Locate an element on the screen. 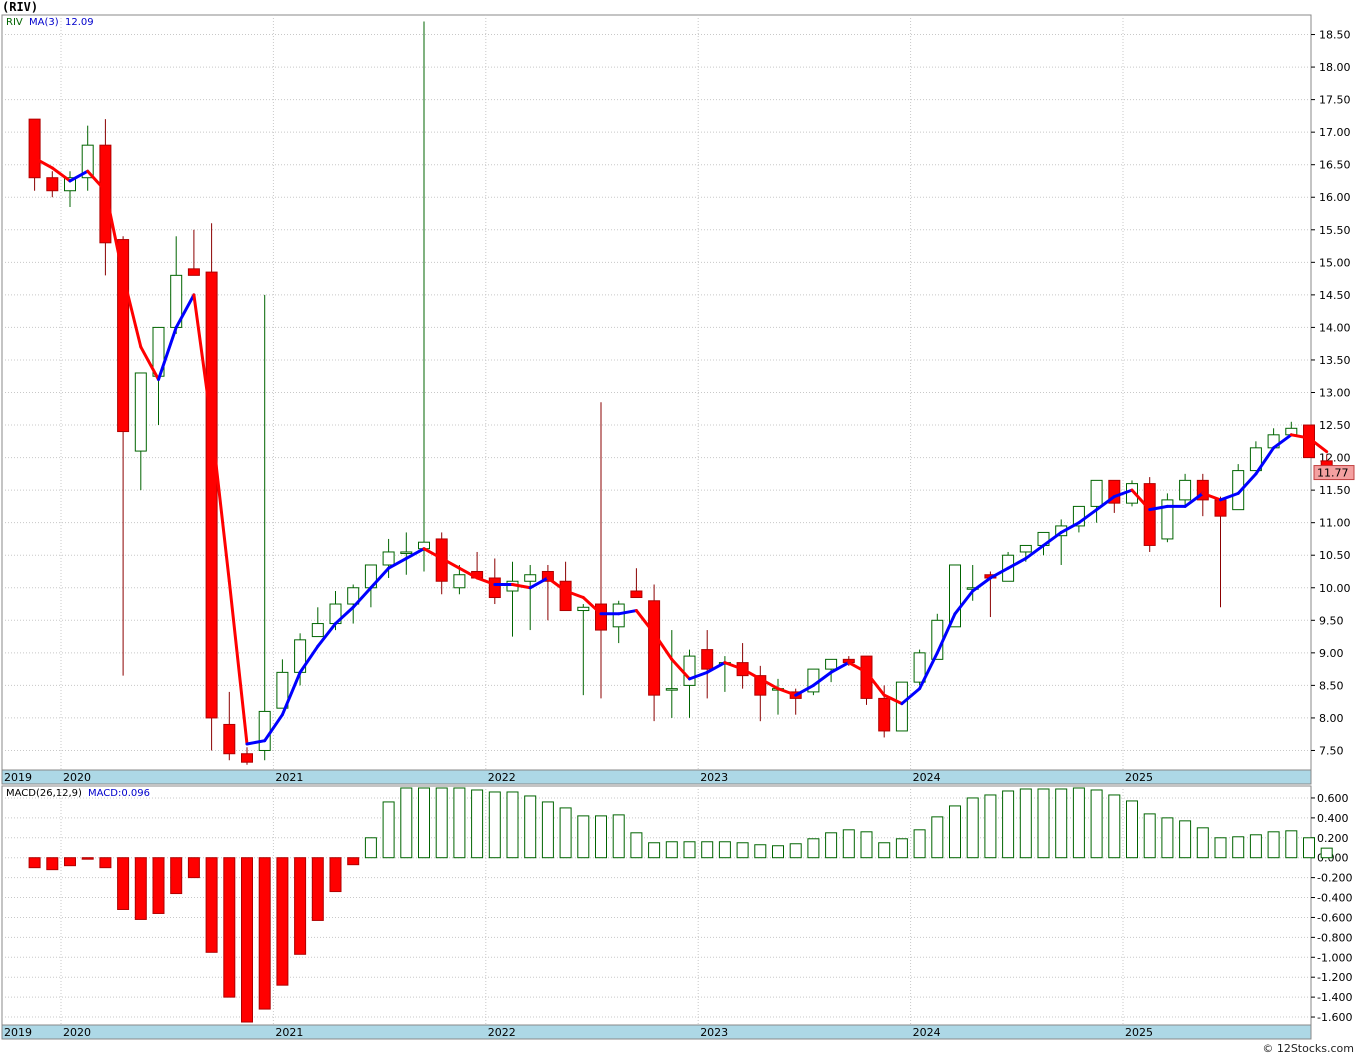 The width and height of the screenshot is (1360, 1056). price-tick-label: 11.00 is located at coordinates (1335, 523).